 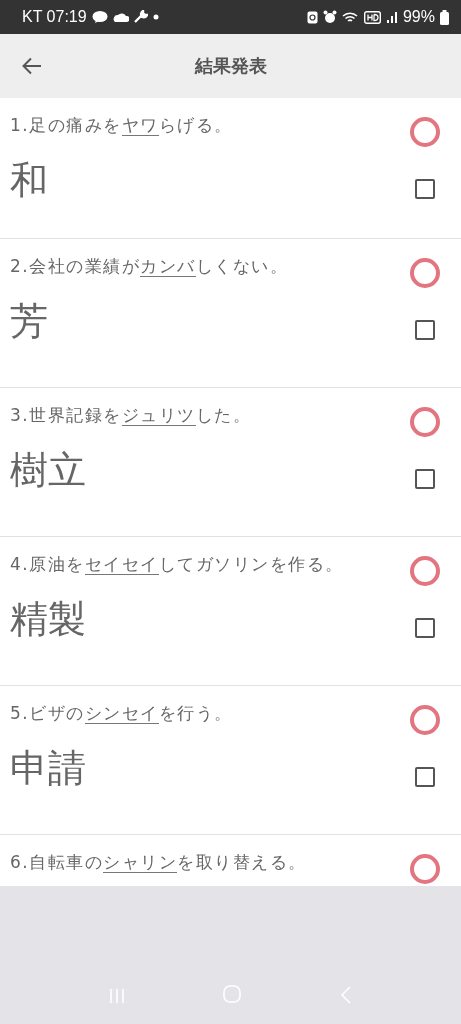 What do you see at coordinates (140, 17) in the screenshot?
I see `wrench-icon` at bounding box center [140, 17].